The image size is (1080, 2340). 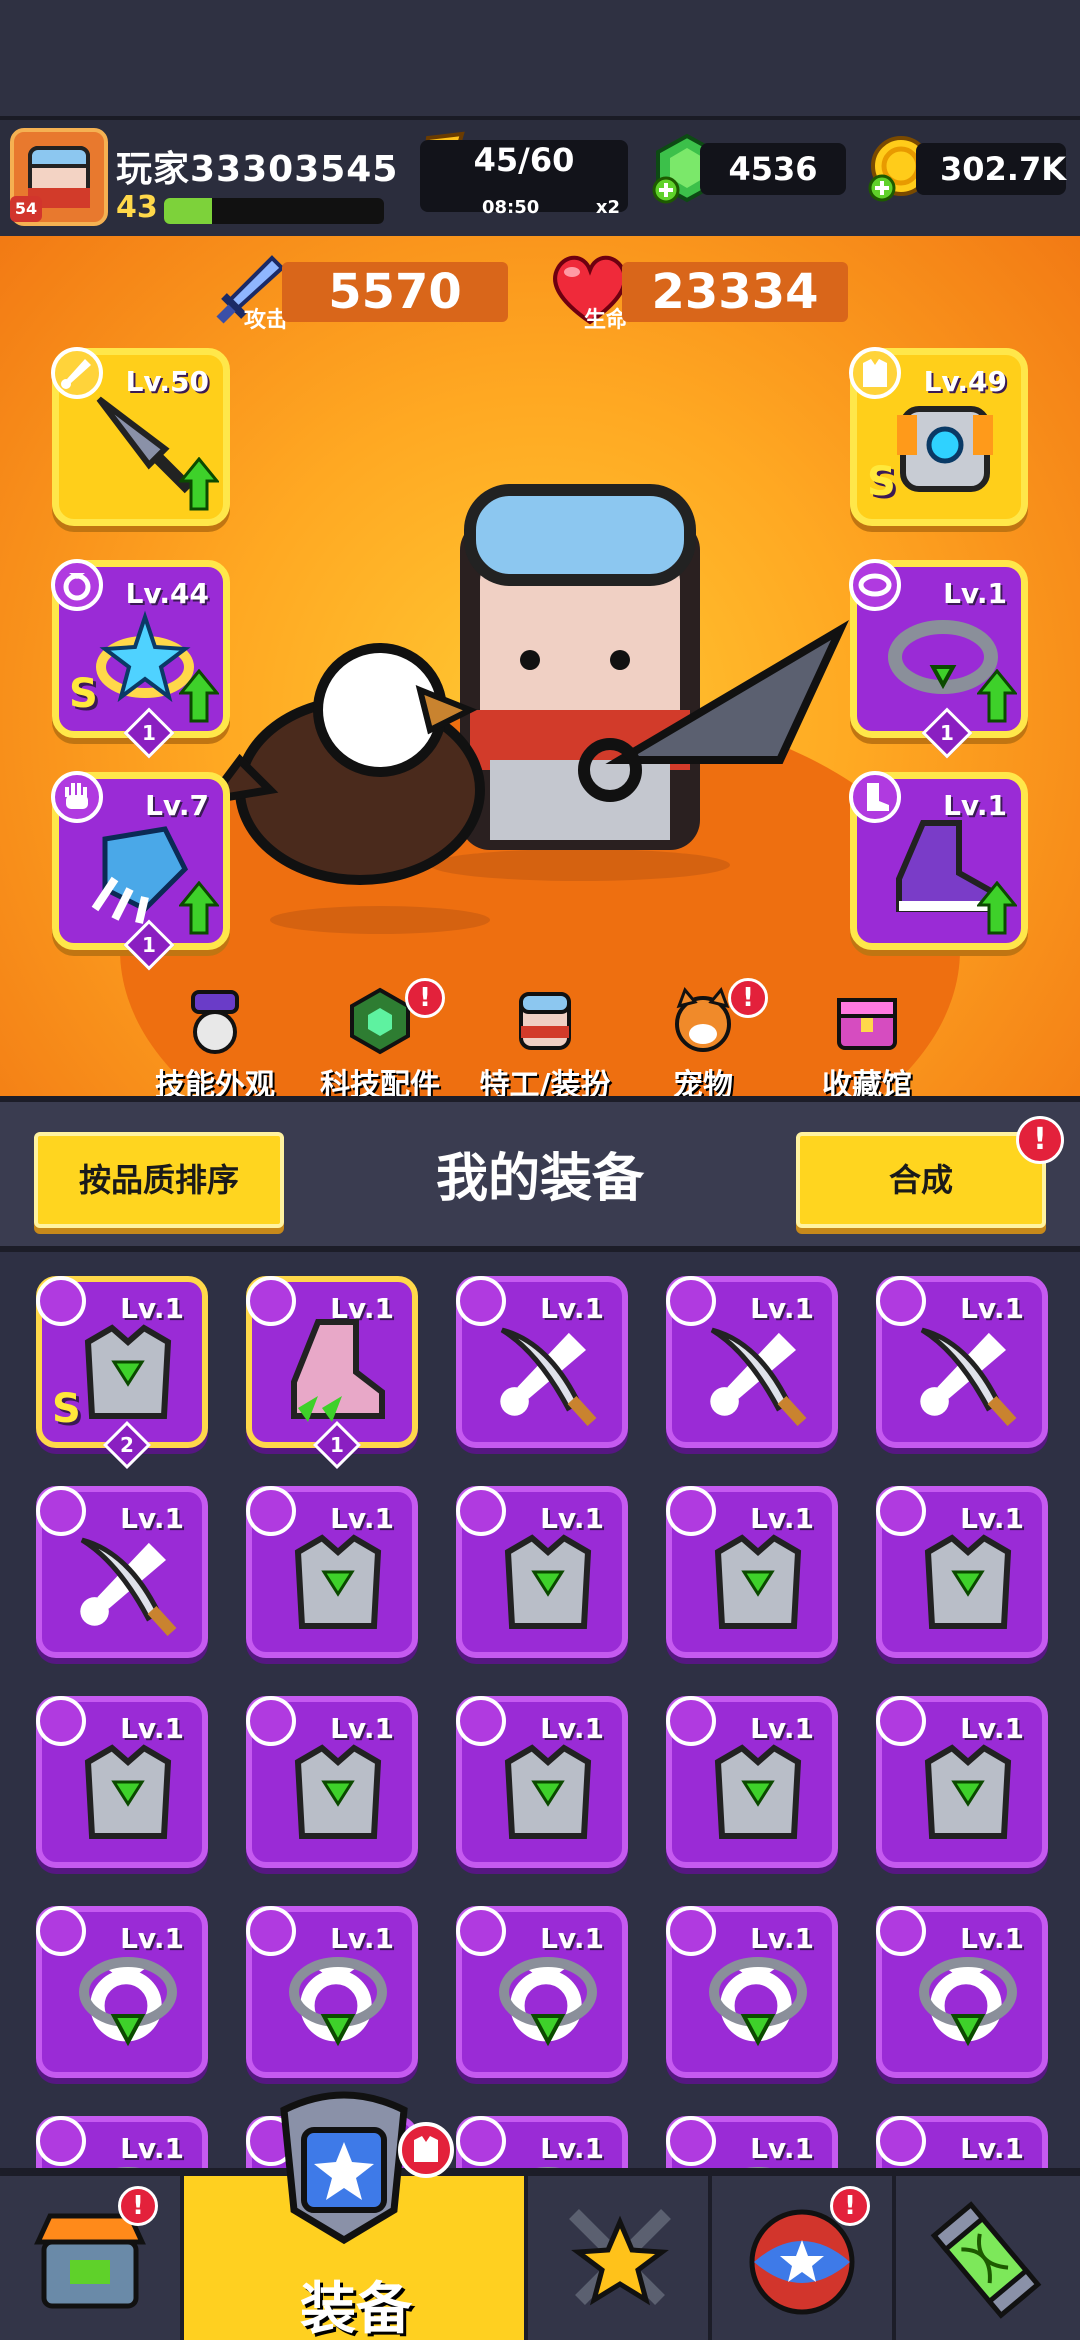 I want to click on nav-agent-costume: 特工/装扮, so click(x=545, y=1045).